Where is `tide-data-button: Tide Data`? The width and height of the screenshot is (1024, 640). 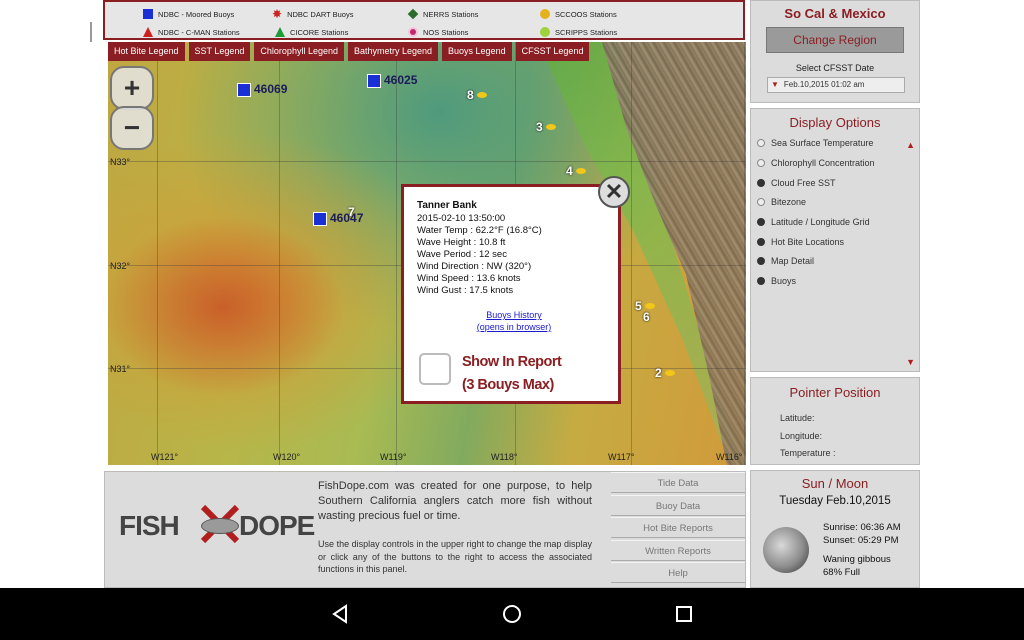
tide-data-button: Tide Data is located at coordinates (678, 482).